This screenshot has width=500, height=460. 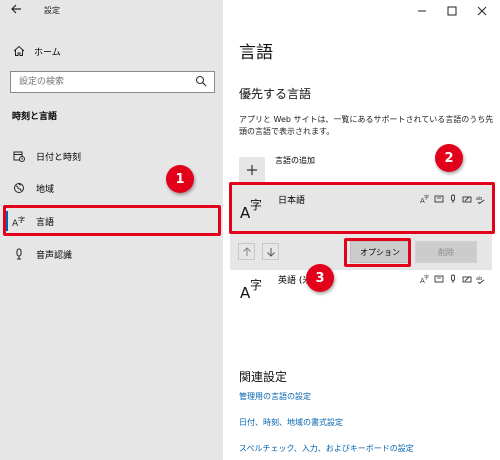 What do you see at coordinates (113, 156) in the screenshot?
I see `sidebar-item-date-time: 日付と時刻` at bounding box center [113, 156].